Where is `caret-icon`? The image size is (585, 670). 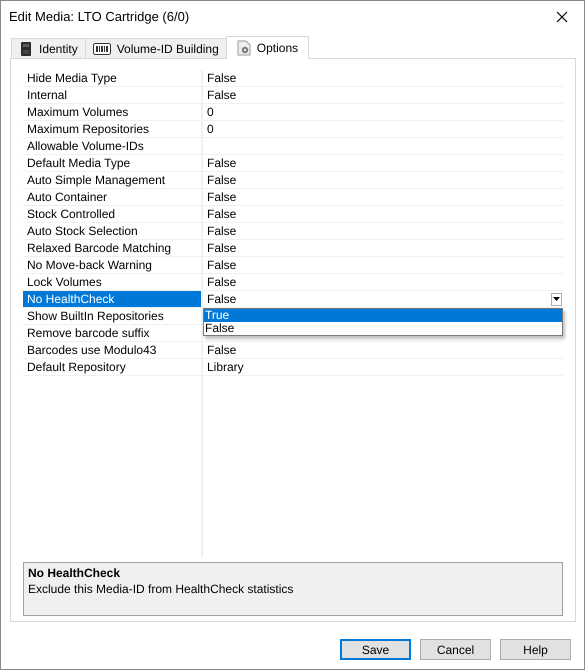 caret-icon is located at coordinates (556, 299).